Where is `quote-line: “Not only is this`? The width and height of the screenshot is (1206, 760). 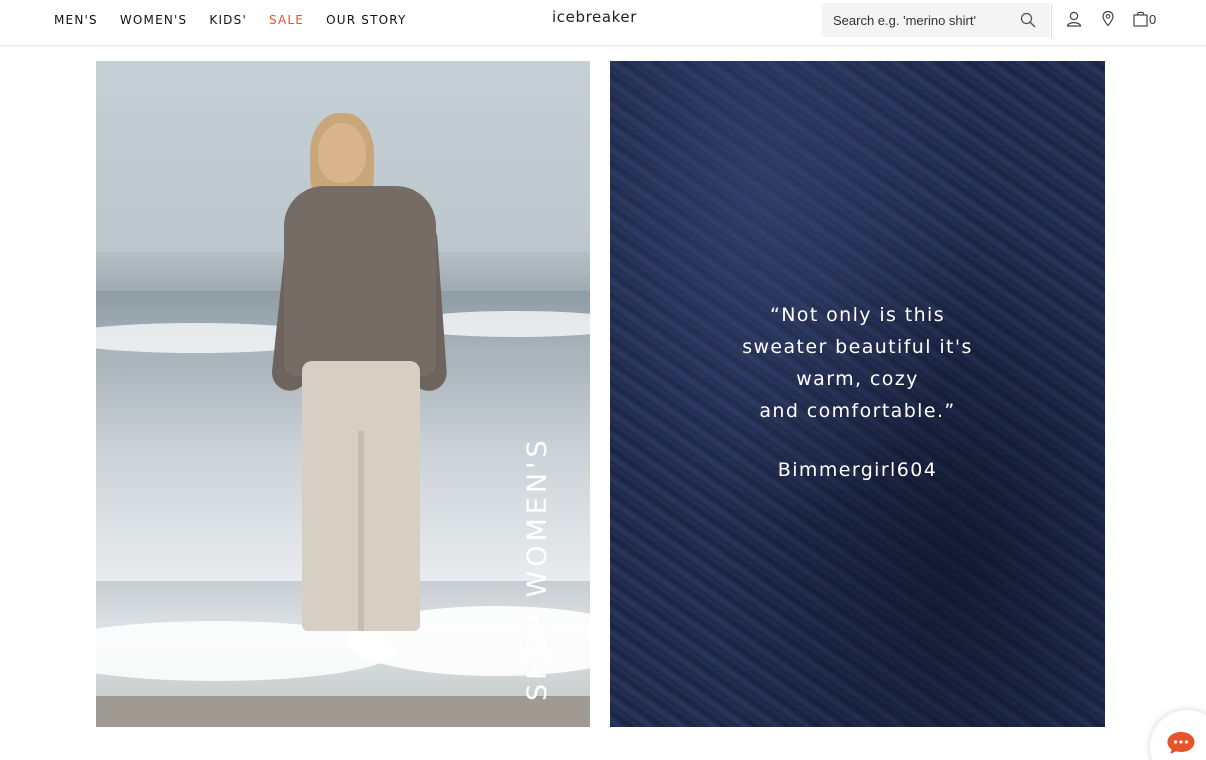 quote-line: “Not only is this is located at coordinates (857, 315).